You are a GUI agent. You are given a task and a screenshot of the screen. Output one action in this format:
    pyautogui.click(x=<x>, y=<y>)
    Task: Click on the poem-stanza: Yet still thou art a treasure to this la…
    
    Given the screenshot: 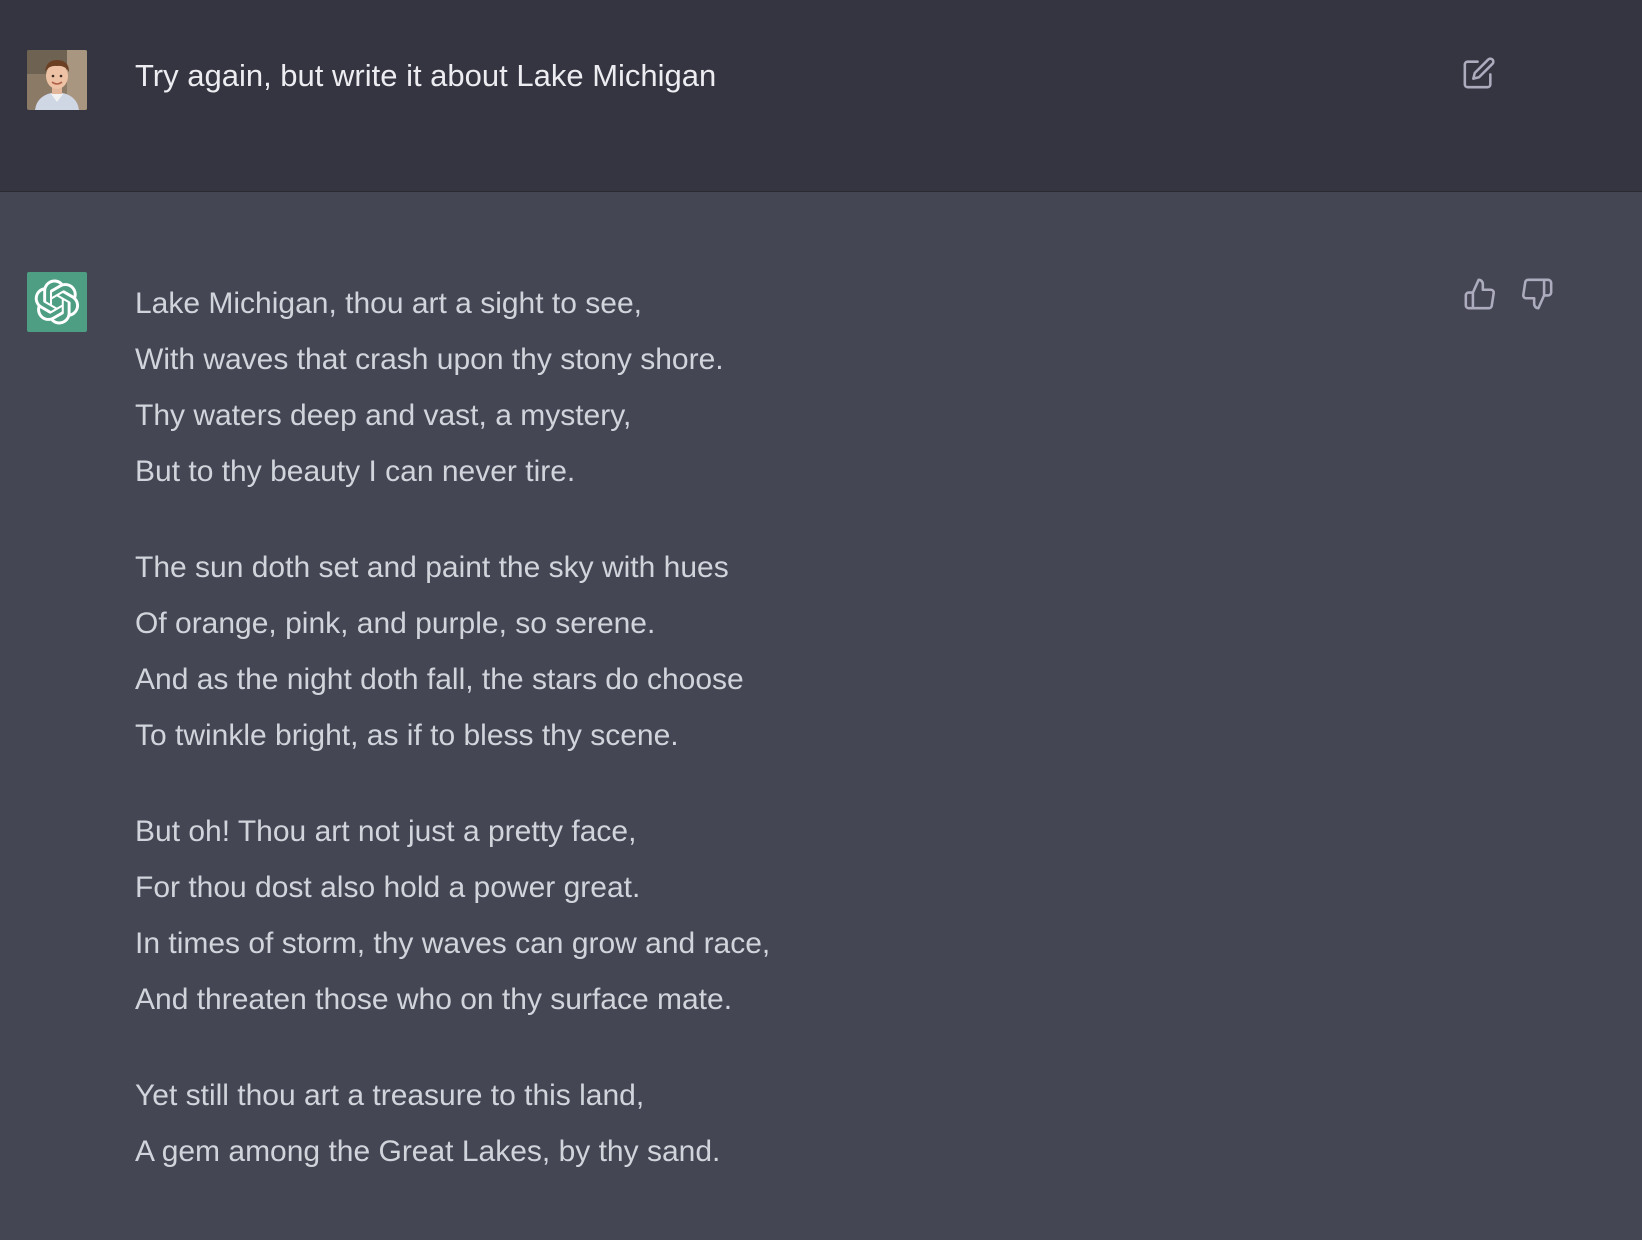 What is the action you would take?
    pyautogui.click(x=735, y=1124)
    